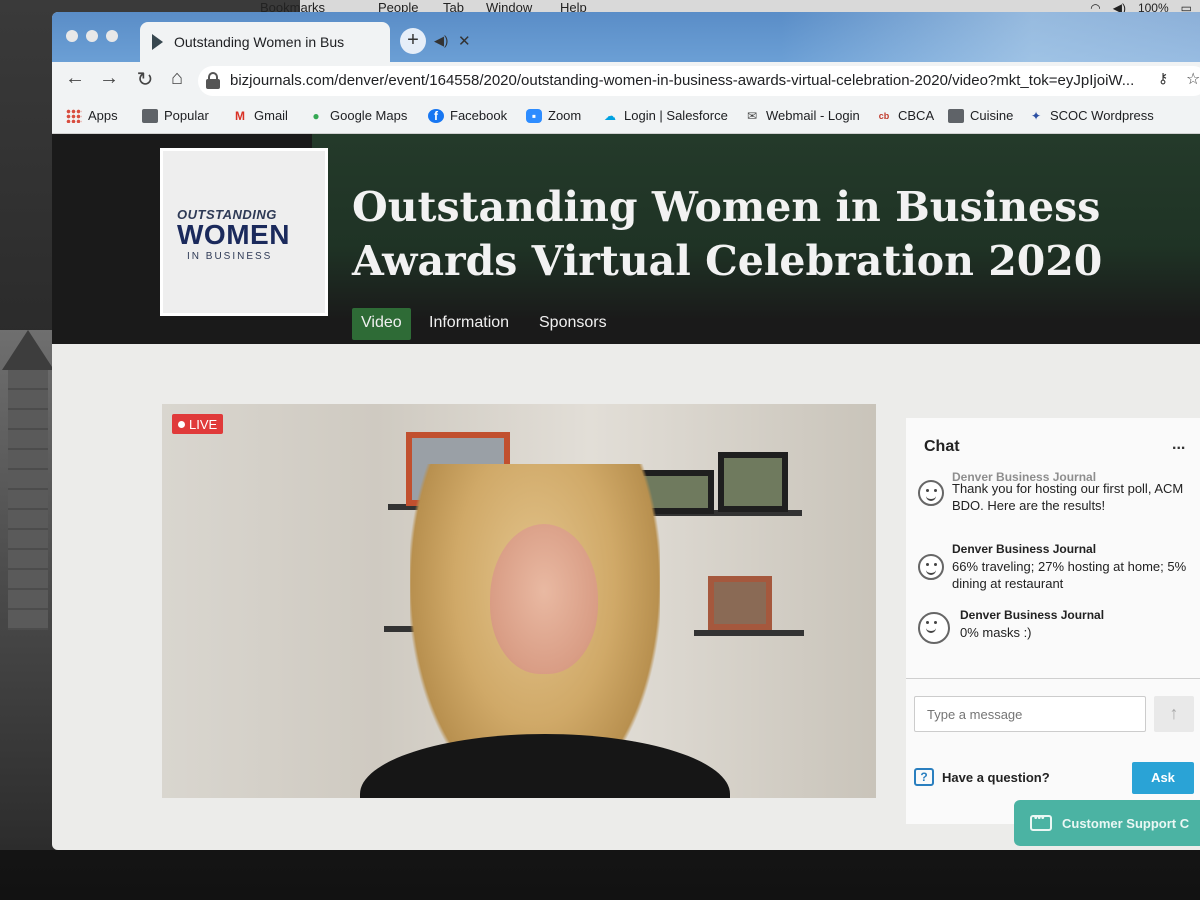 Image resolution: width=1200 pixels, height=900 pixels. Describe the element at coordinates (240, 115) in the screenshot. I see `gmail-icon: M` at that location.